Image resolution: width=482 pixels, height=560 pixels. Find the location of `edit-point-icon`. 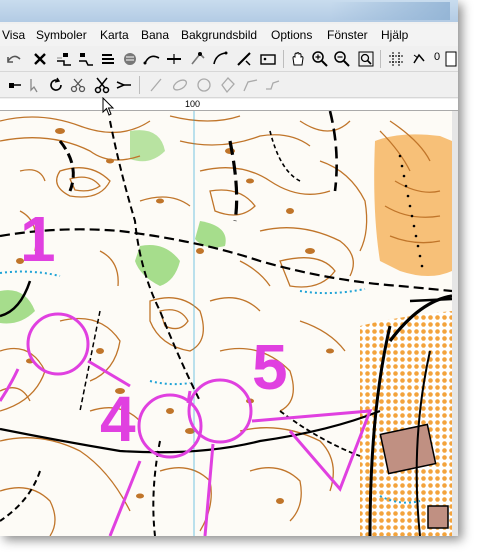

edit-point-icon is located at coordinates (14, 85).